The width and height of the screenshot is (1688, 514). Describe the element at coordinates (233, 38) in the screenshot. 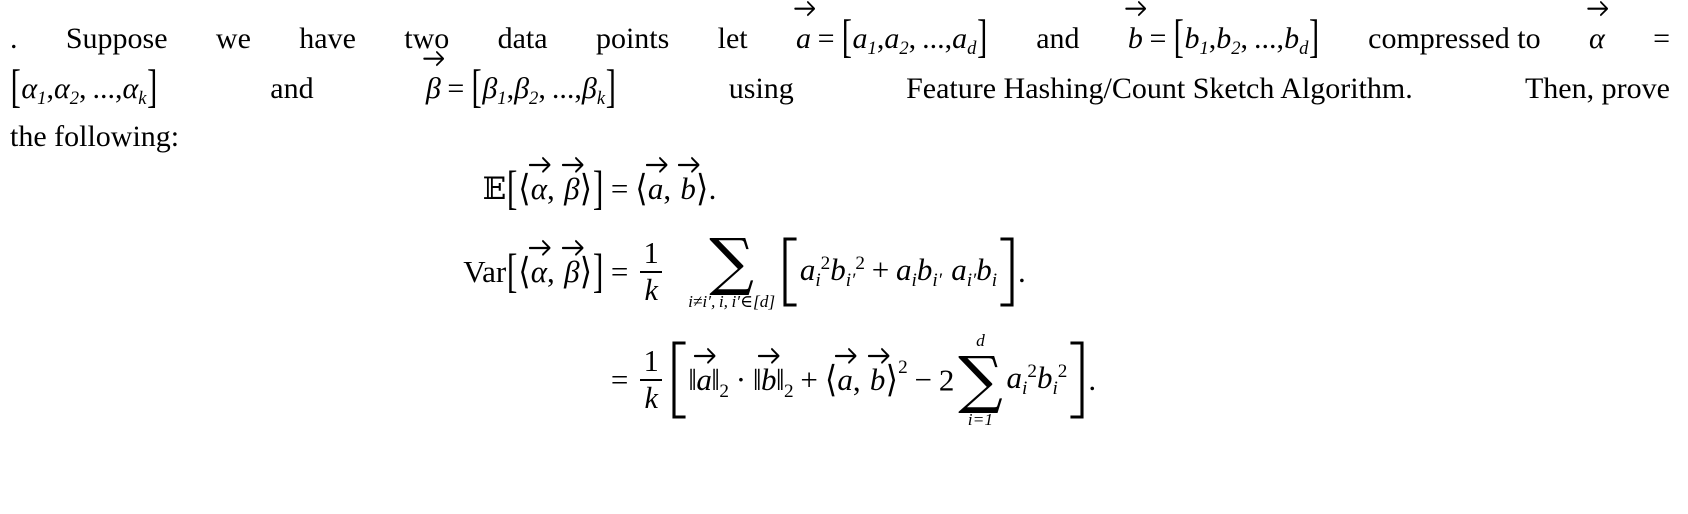

I see `word-we: we` at that location.